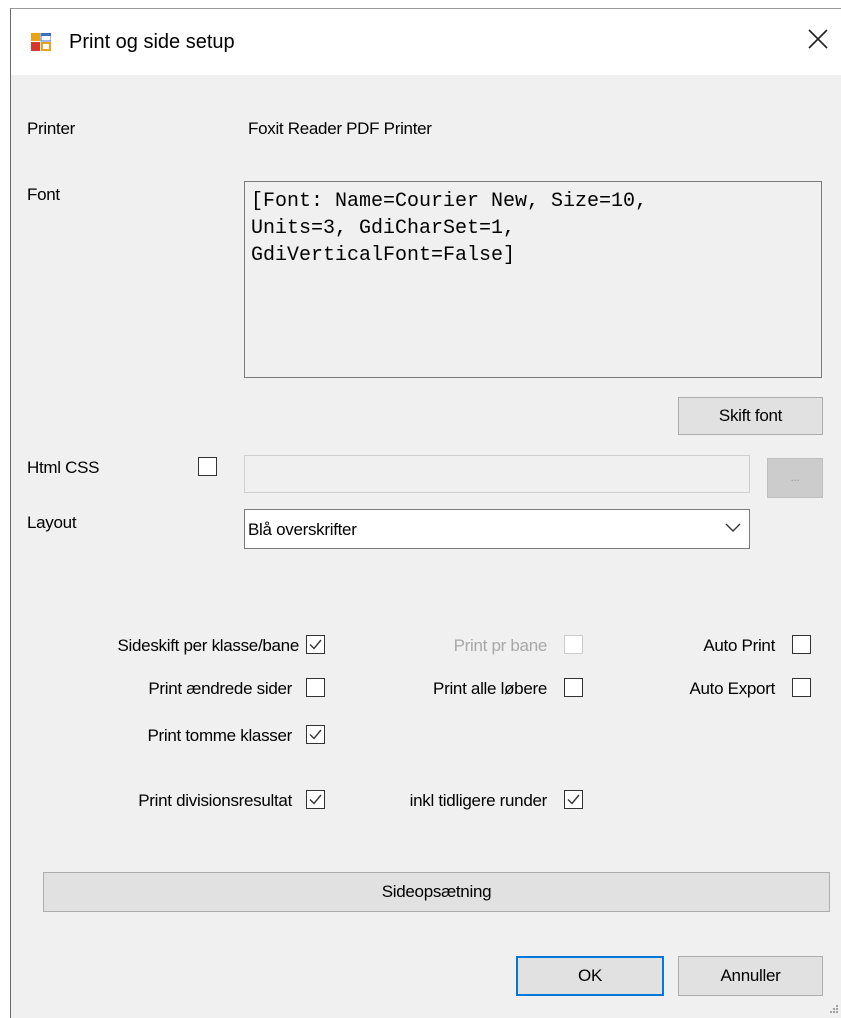 The image size is (841, 1018). Describe the element at coordinates (801, 644) in the screenshot. I see `auto-print-checkbox` at that location.